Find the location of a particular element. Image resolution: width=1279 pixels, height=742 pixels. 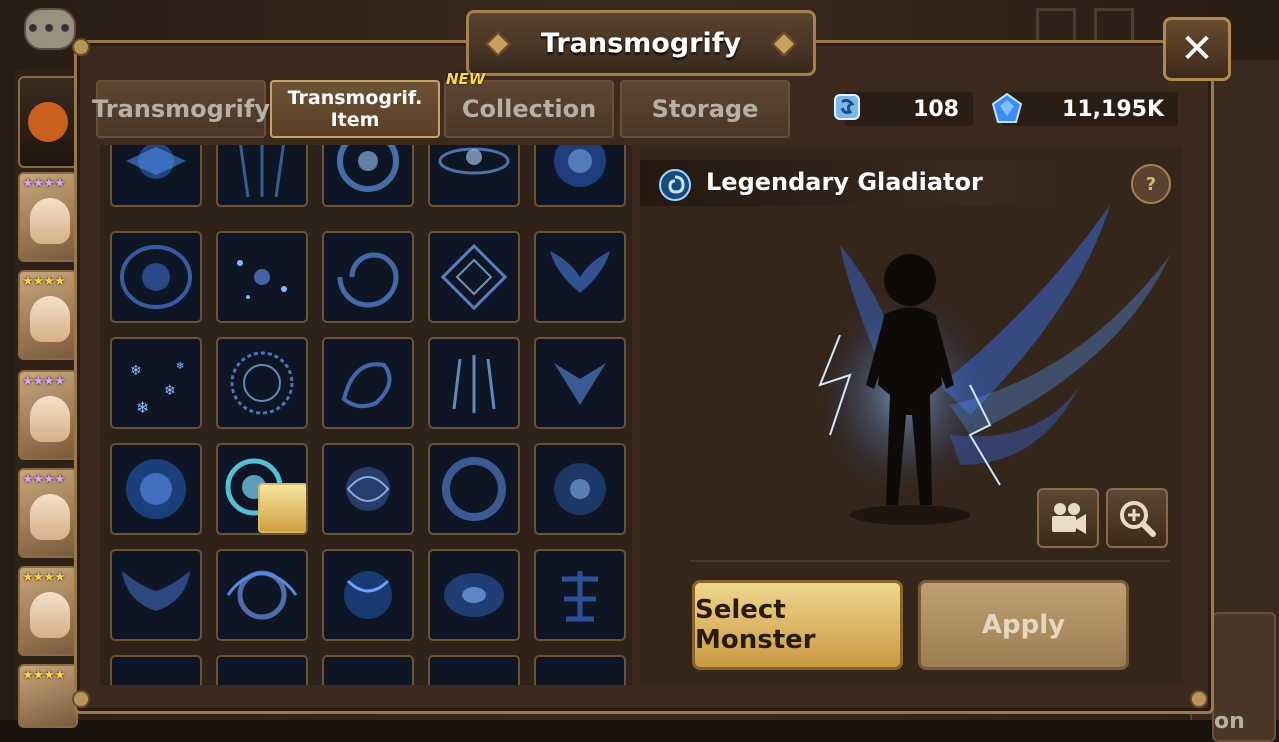

tab-storage: Storage is located at coordinates (705, 109).